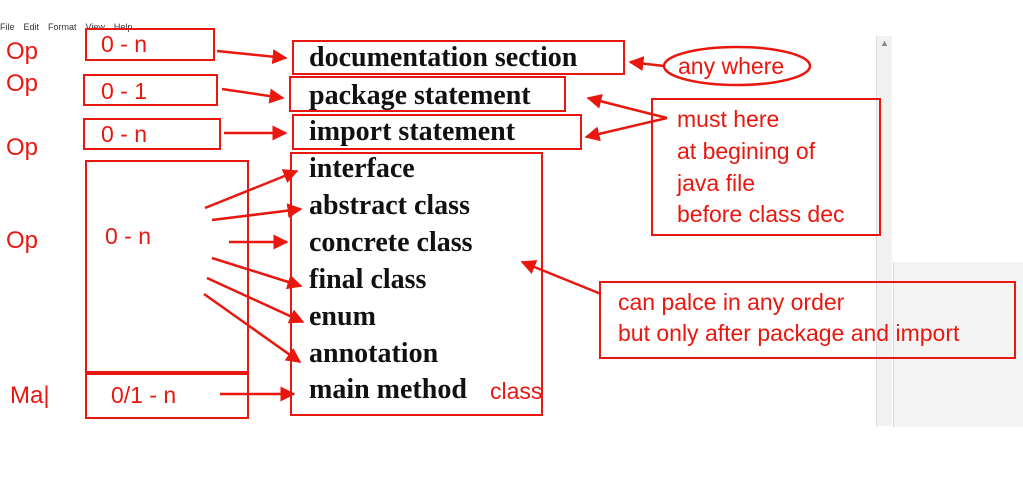  I want to click on arrow-to-interface, so click(251, 189).